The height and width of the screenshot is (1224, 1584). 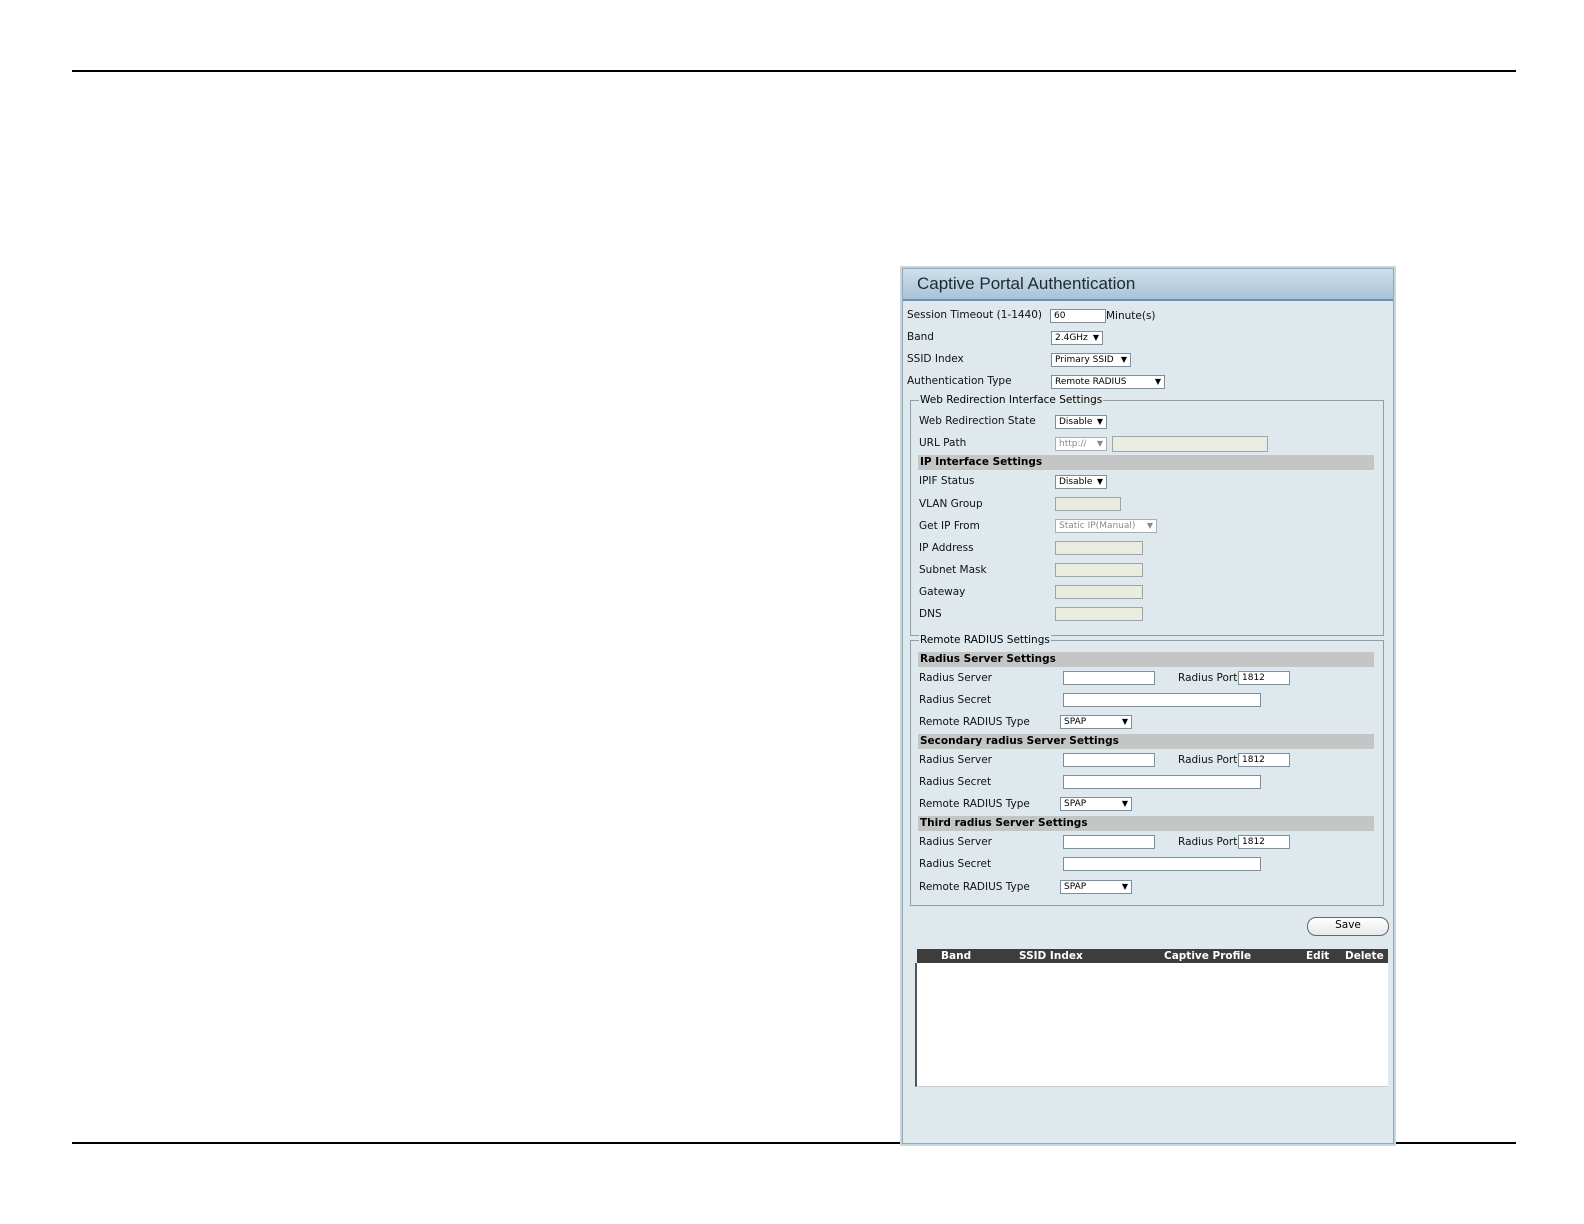 What do you see at coordinates (1078, 316) in the screenshot?
I see `session-timeout-input: 60` at bounding box center [1078, 316].